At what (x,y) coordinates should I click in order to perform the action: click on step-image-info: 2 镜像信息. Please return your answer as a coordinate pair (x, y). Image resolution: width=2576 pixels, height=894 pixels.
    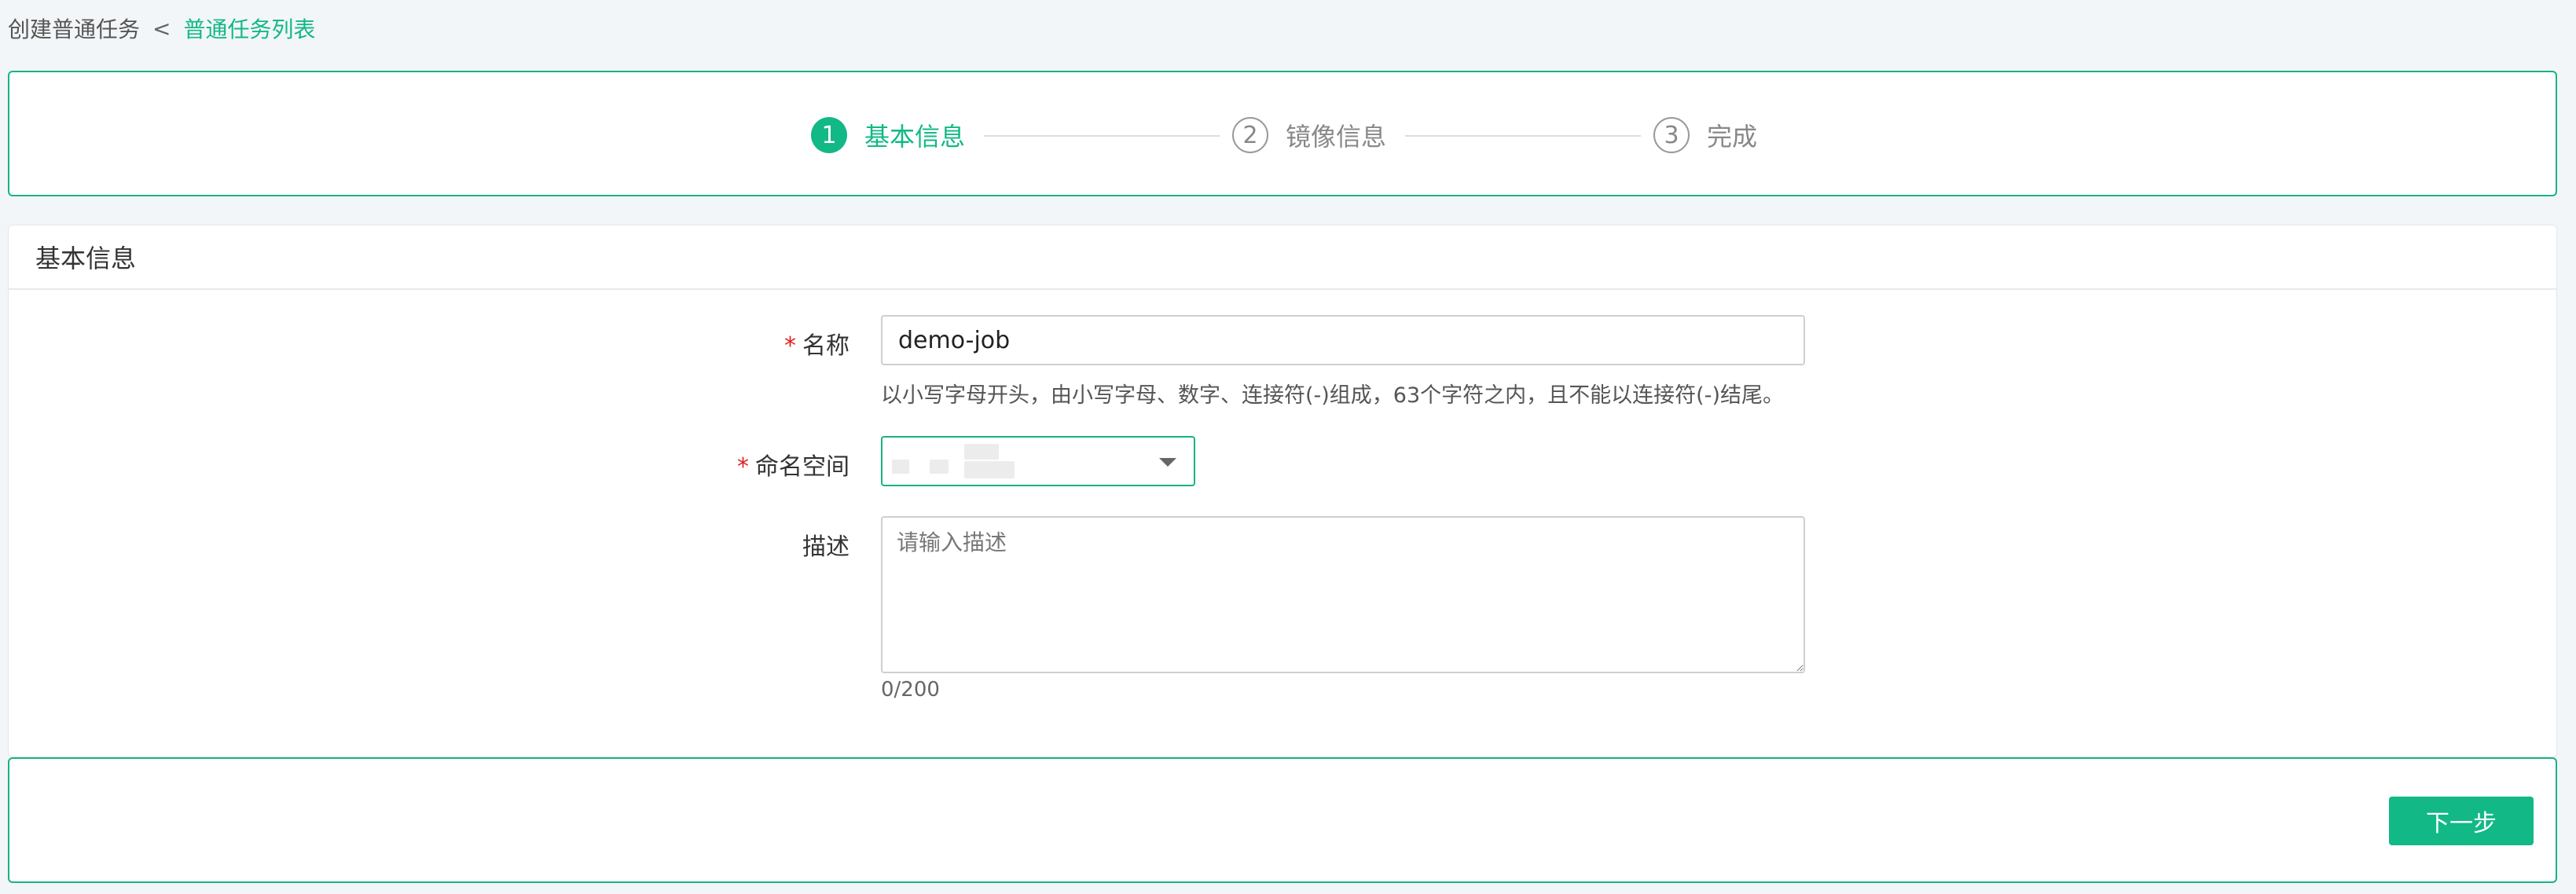
    Looking at the image, I should click on (1309, 135).